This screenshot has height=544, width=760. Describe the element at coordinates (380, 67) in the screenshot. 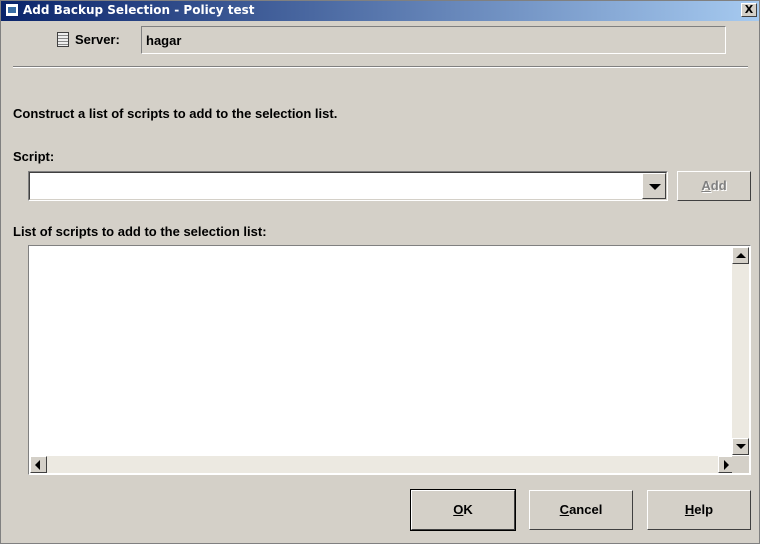

I see `separator` at that location.